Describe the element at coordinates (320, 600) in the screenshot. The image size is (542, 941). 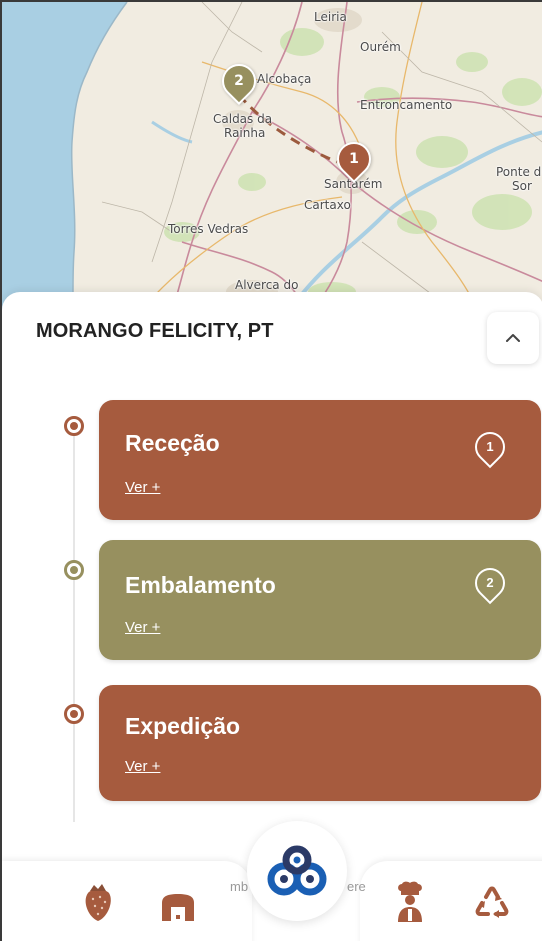
I see `step-card-embalamento: Embalamento Ver + 2` at that location.